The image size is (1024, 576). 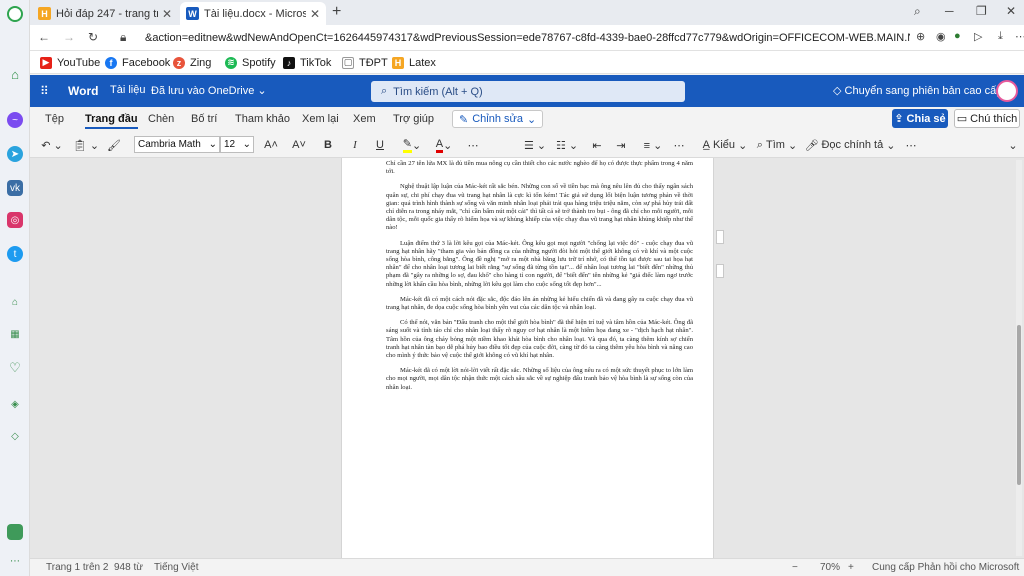 What do you see at coordinates (70, 62) in the screenshot?
I see `bookmark-youtube: ▶ YouTube` at bounding box center [70, 62].